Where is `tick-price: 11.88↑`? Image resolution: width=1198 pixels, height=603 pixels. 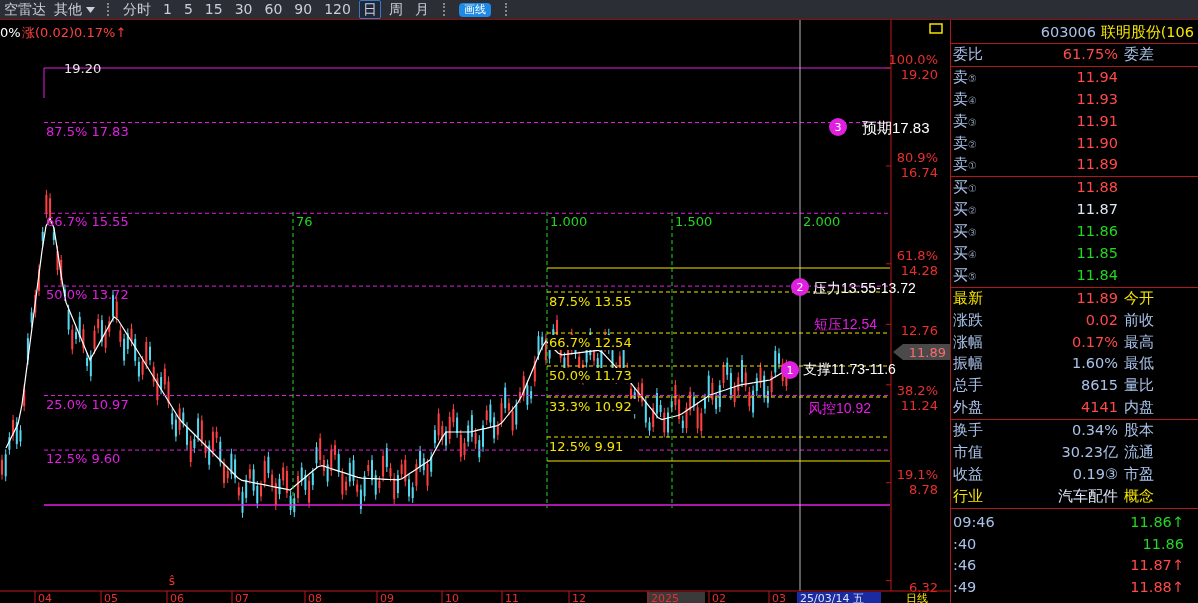 tick-price: 11.88↑ is located at coordinates (1157, 588).